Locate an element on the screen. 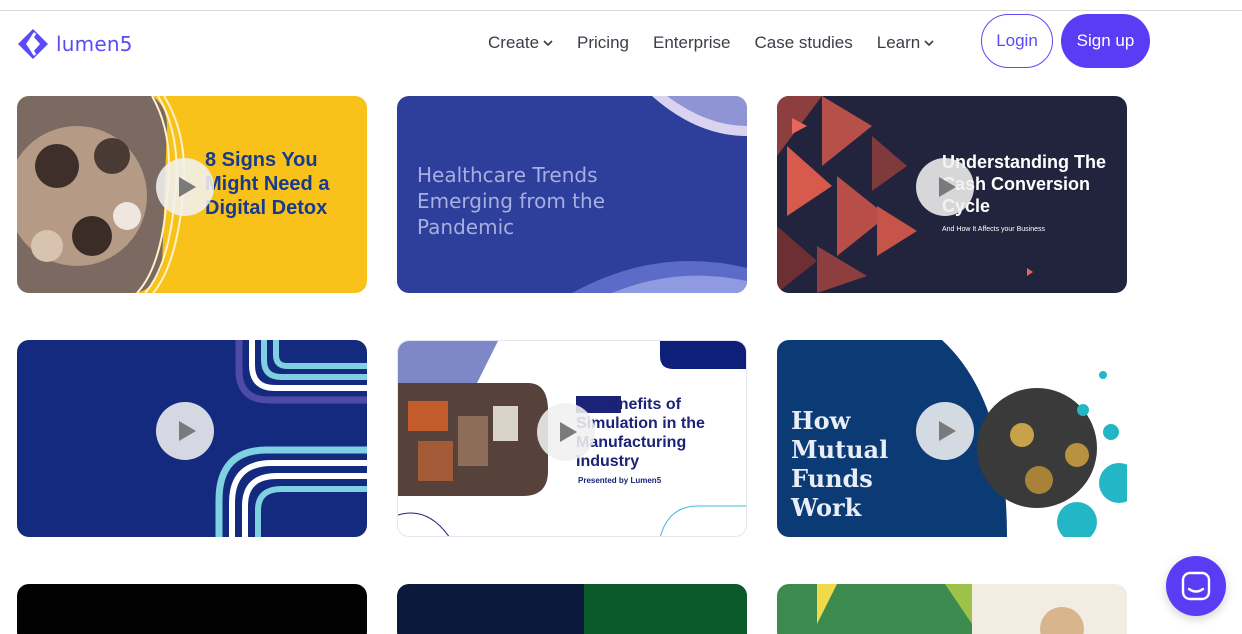 This screenshot has width=1242, height=634. login-button: Login is located at coordinates (1017, 41).